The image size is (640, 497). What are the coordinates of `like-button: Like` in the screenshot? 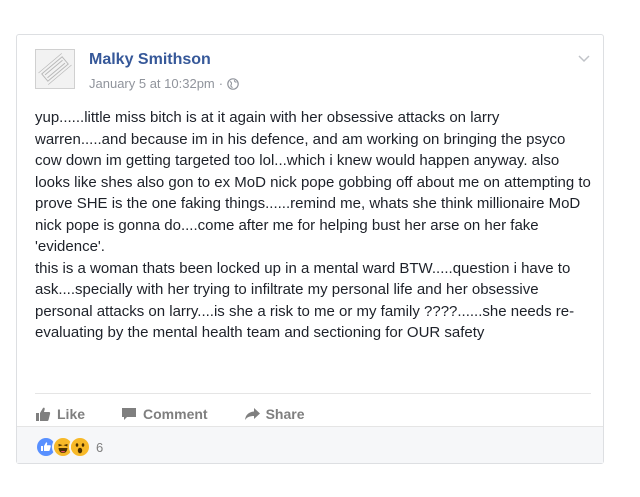 It's located at (60, 414).